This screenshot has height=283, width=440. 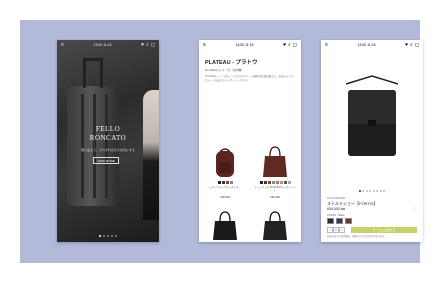 I want to click on view-more-button: VIEW MORE, so click(x=106, y=160).